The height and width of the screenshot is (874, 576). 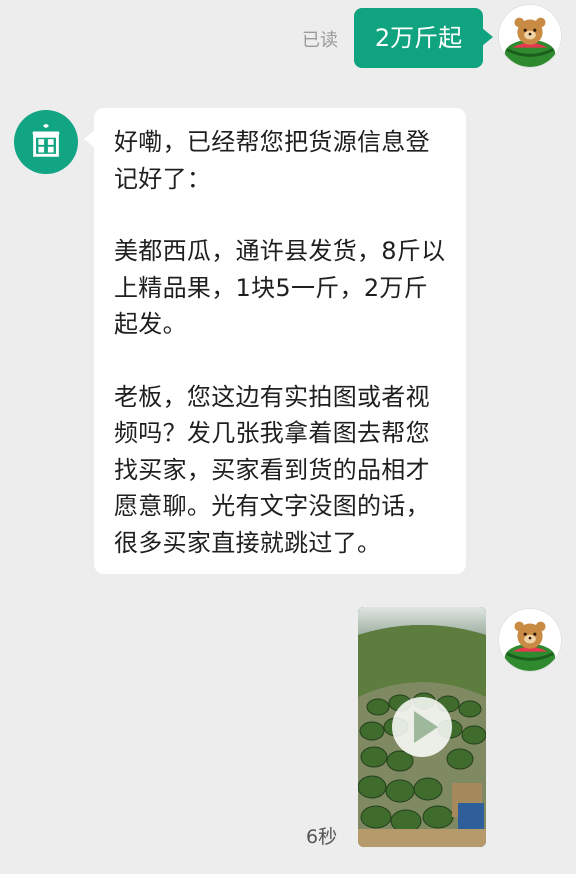 I want to click on outgoing-message-bubble: 2万斤起, so click(x=423, y=38).